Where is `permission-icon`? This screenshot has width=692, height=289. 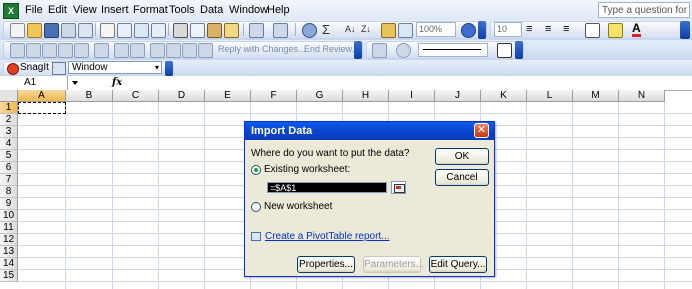
permission-icon is located at coordinates (68, 30).